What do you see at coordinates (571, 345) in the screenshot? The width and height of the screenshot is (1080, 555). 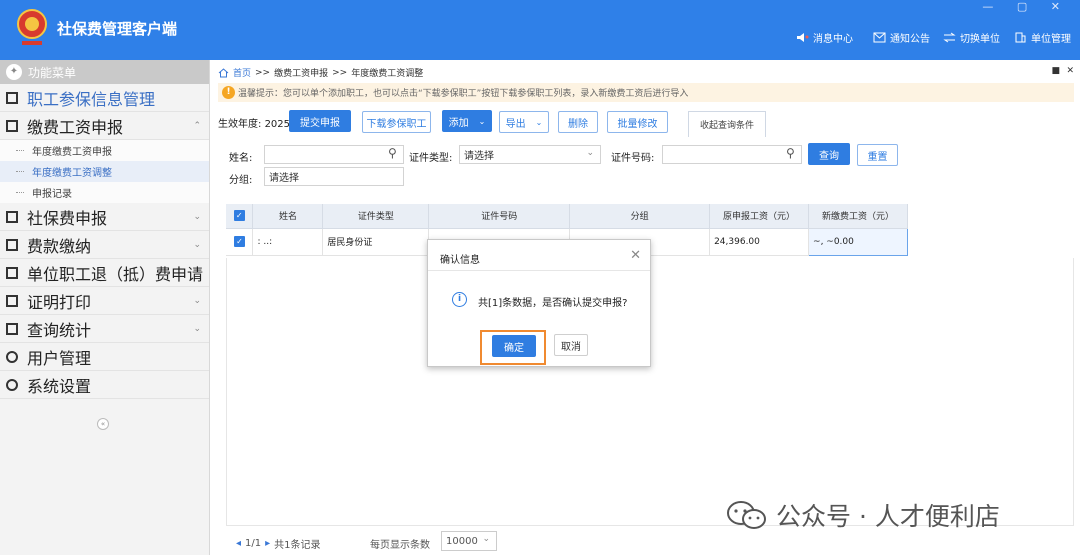 I see `cancel-button: 取消` at bounding box center [571, 345].